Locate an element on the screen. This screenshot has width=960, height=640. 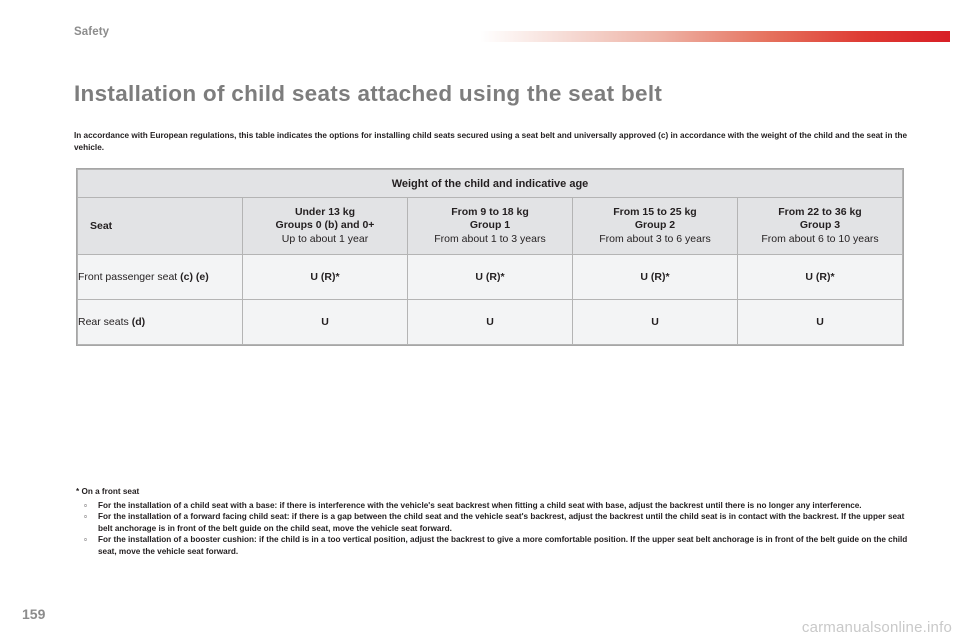
watermark: carmanualsonline.info is located at coordinates (876, 627).